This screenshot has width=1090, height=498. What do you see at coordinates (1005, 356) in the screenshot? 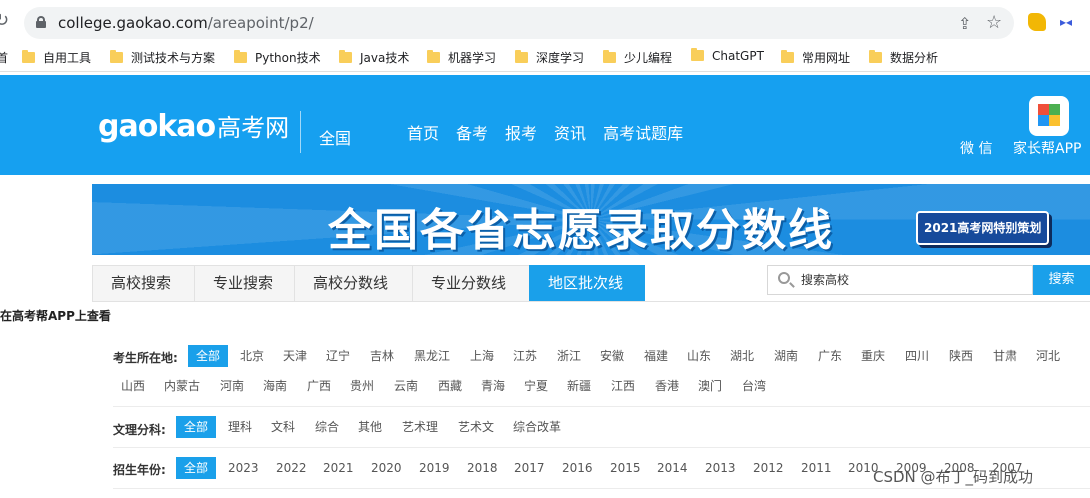
I see `region-filter-option: 甘肃` at bounding box center [1005, 356].